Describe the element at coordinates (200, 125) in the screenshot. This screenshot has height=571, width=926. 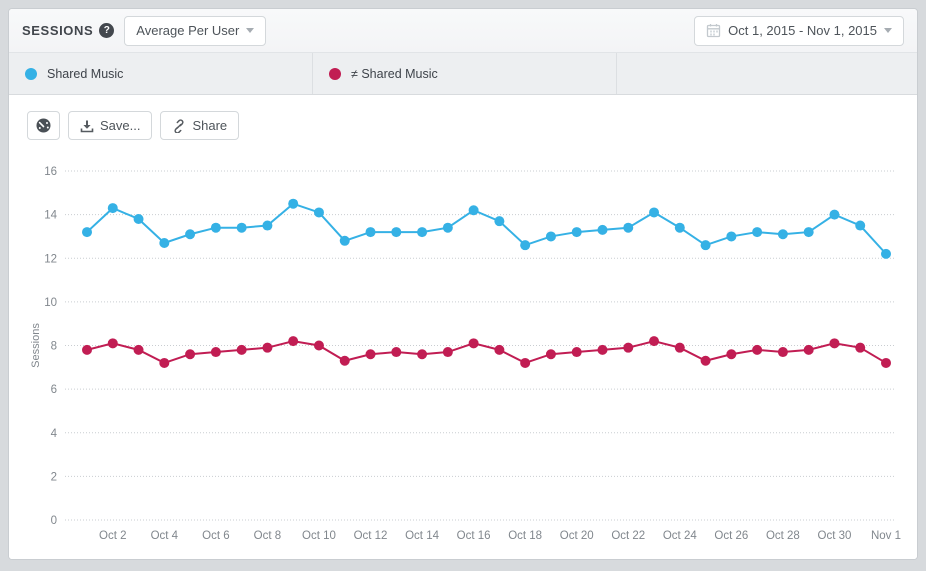
I see `share-button: Share` at that location.